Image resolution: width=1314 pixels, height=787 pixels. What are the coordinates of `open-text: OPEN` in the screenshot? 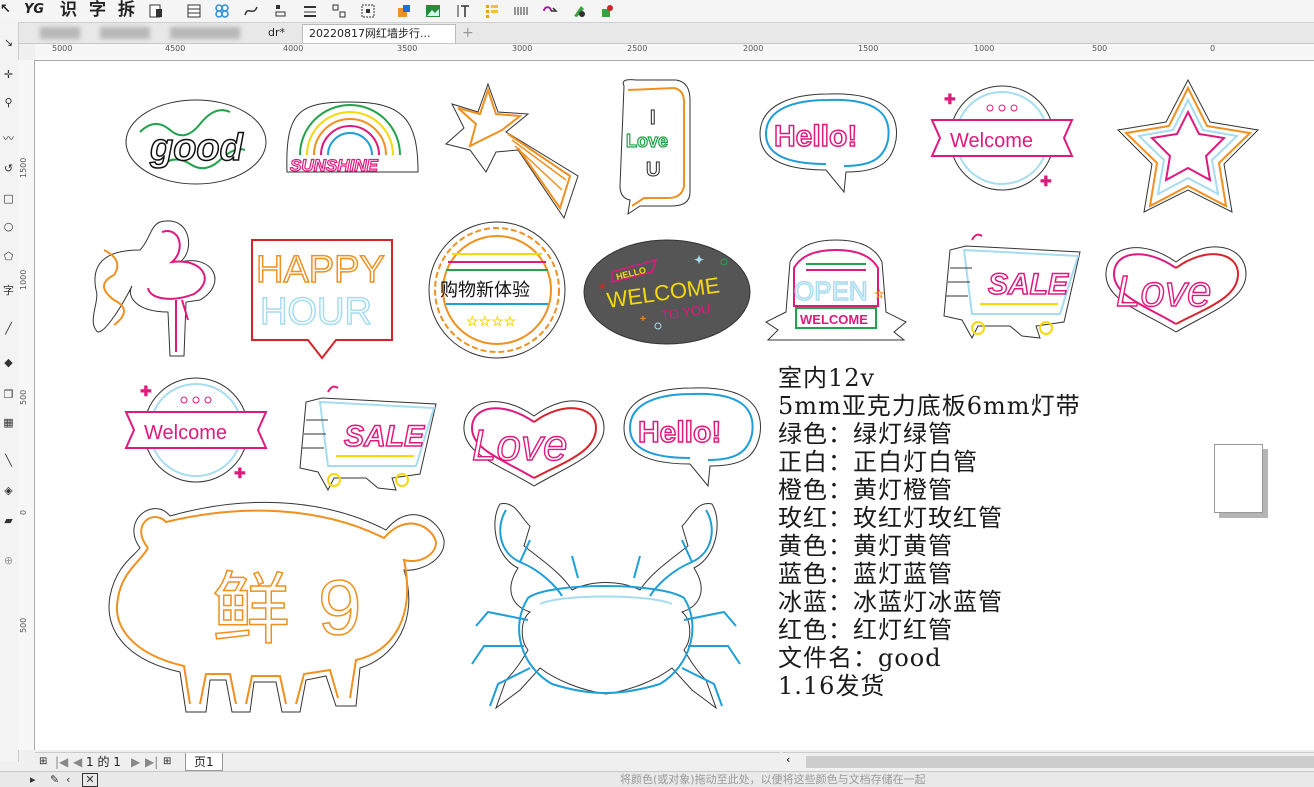 It's located at (831, 291).